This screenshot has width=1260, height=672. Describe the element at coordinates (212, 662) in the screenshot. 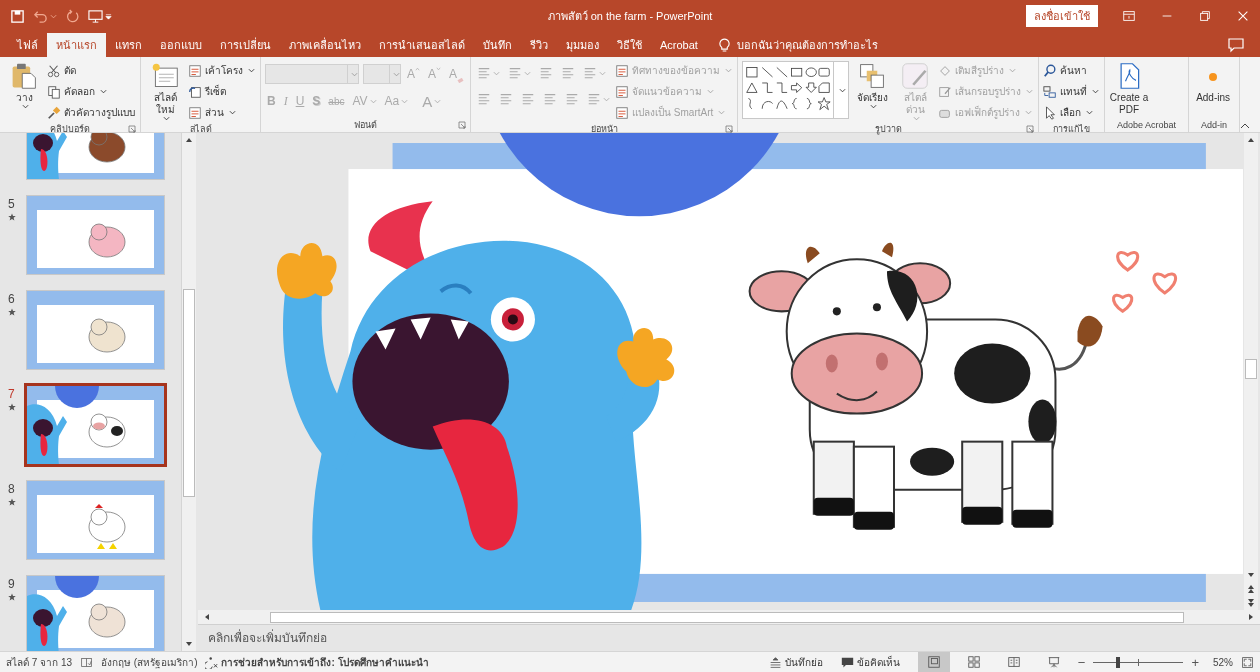

I see `accessibility-icon` at that location.